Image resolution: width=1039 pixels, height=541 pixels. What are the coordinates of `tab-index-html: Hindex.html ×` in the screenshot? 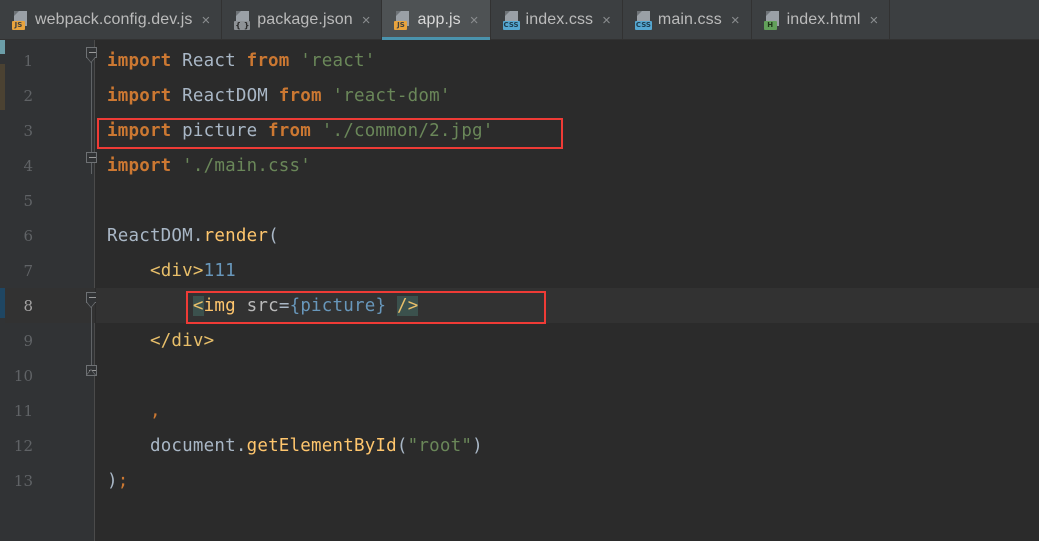 It's located at (821, 20).